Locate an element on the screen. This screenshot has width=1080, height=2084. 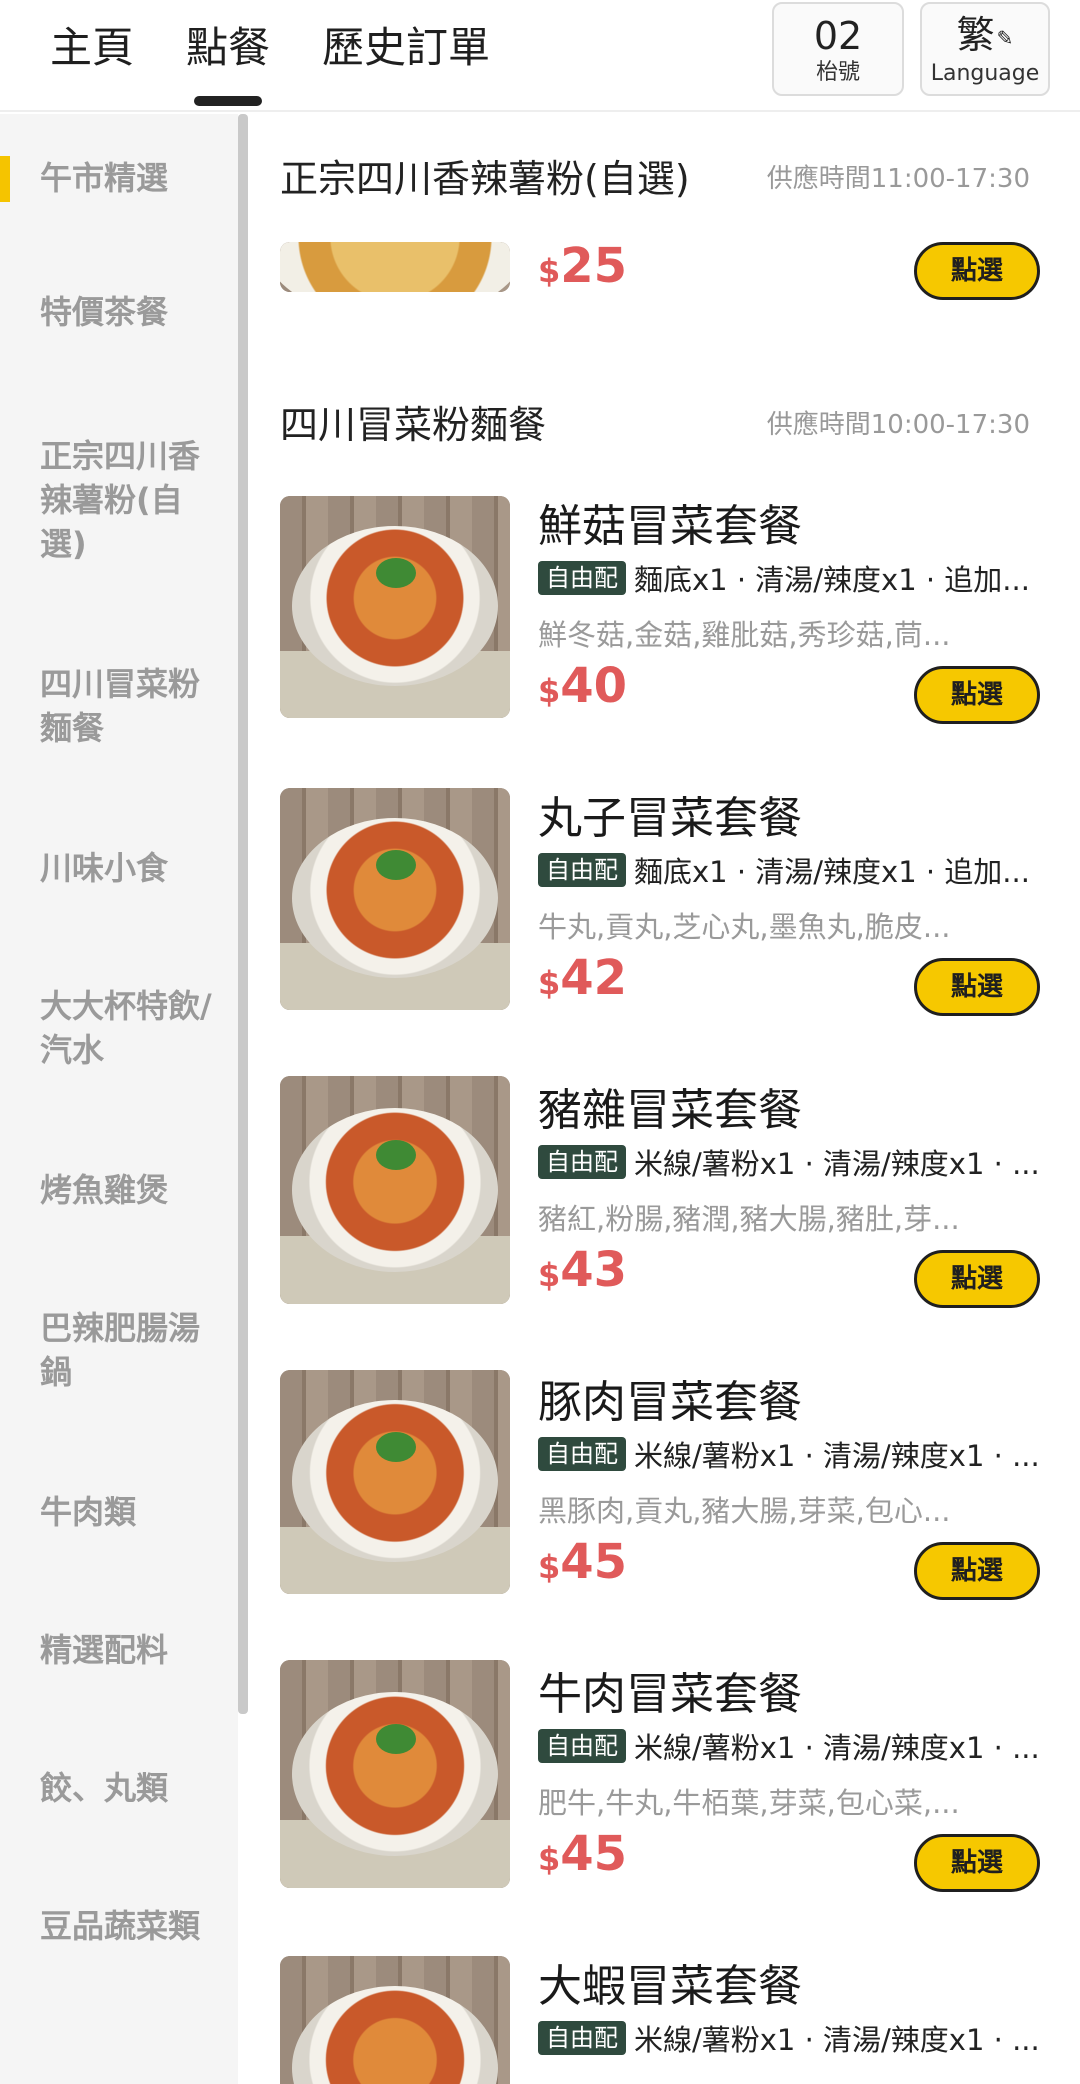
tab-home: 主頁 is located at coordinates (92, 56).